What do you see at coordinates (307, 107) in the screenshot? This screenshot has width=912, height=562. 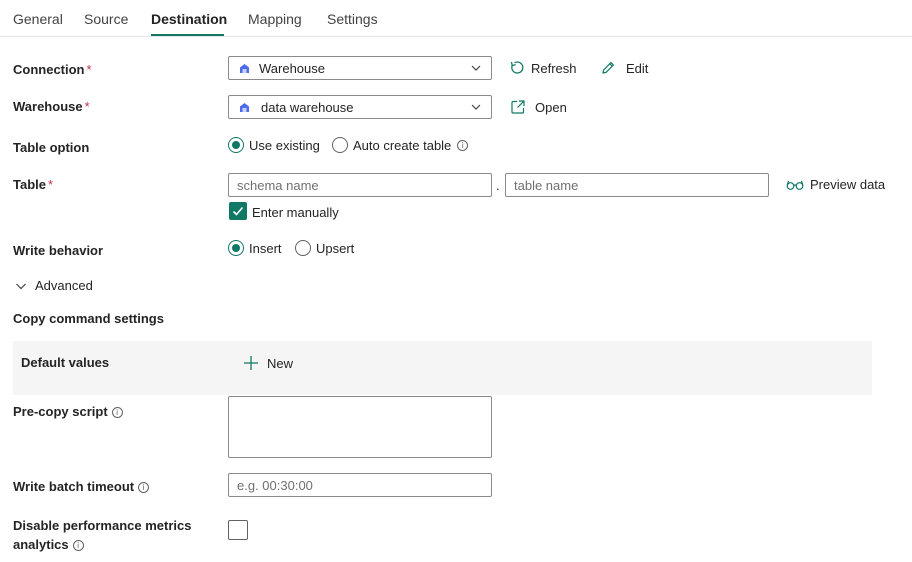 I see `warehouse-value: data warehouse` at bounding box center [307, 107].